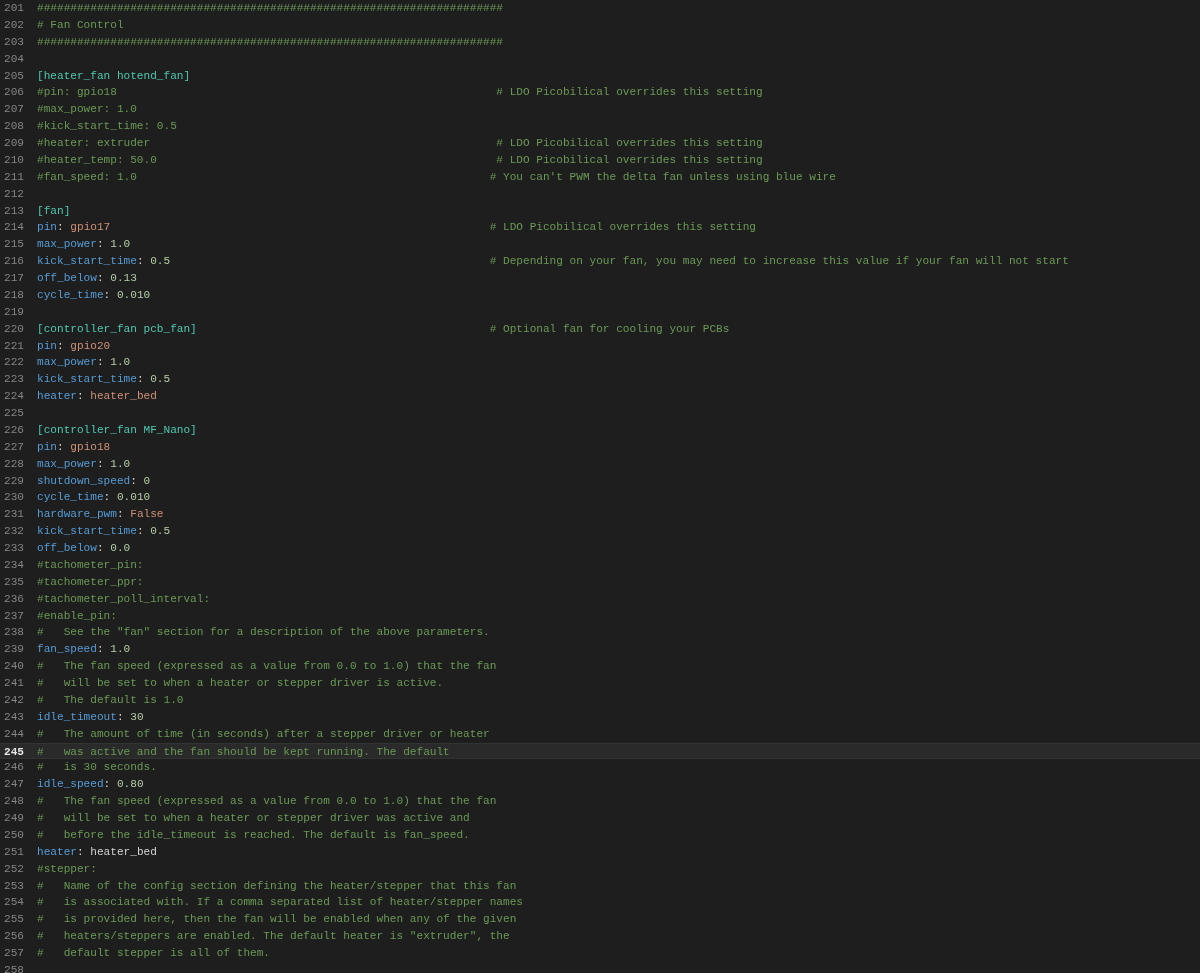  I want to click on code-line: # is associated with. If a comma separated list of heater/stepper names, so click(280, 903).